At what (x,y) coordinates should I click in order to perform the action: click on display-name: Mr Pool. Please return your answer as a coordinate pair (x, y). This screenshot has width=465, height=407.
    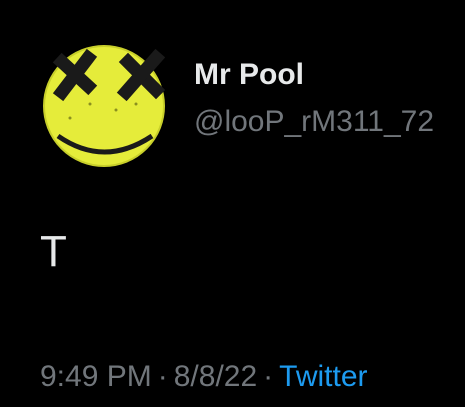
    Looking at the image, I should click on (249, 75).